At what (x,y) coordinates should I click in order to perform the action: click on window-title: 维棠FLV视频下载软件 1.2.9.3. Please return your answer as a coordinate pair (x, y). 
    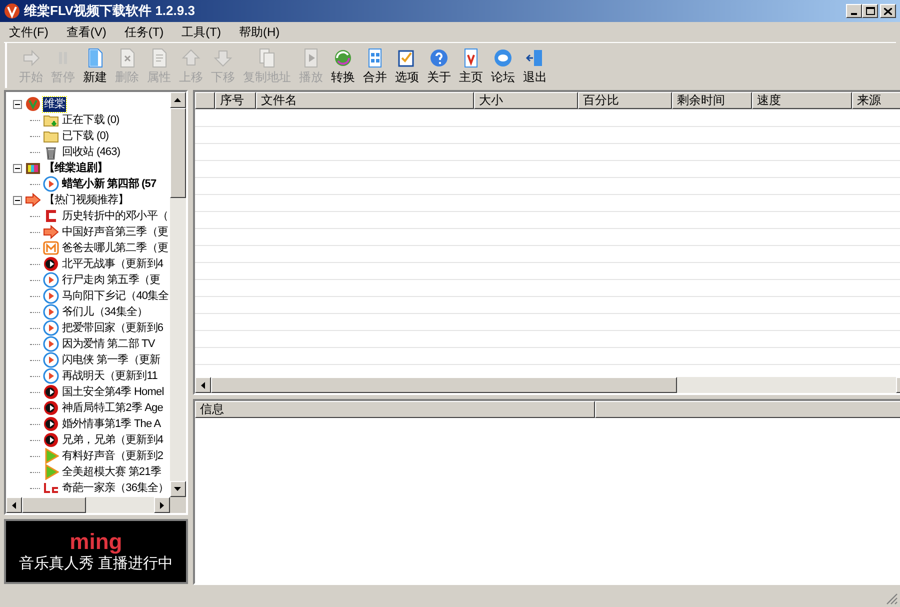
    Looking at the image, I should click on (109, 11).